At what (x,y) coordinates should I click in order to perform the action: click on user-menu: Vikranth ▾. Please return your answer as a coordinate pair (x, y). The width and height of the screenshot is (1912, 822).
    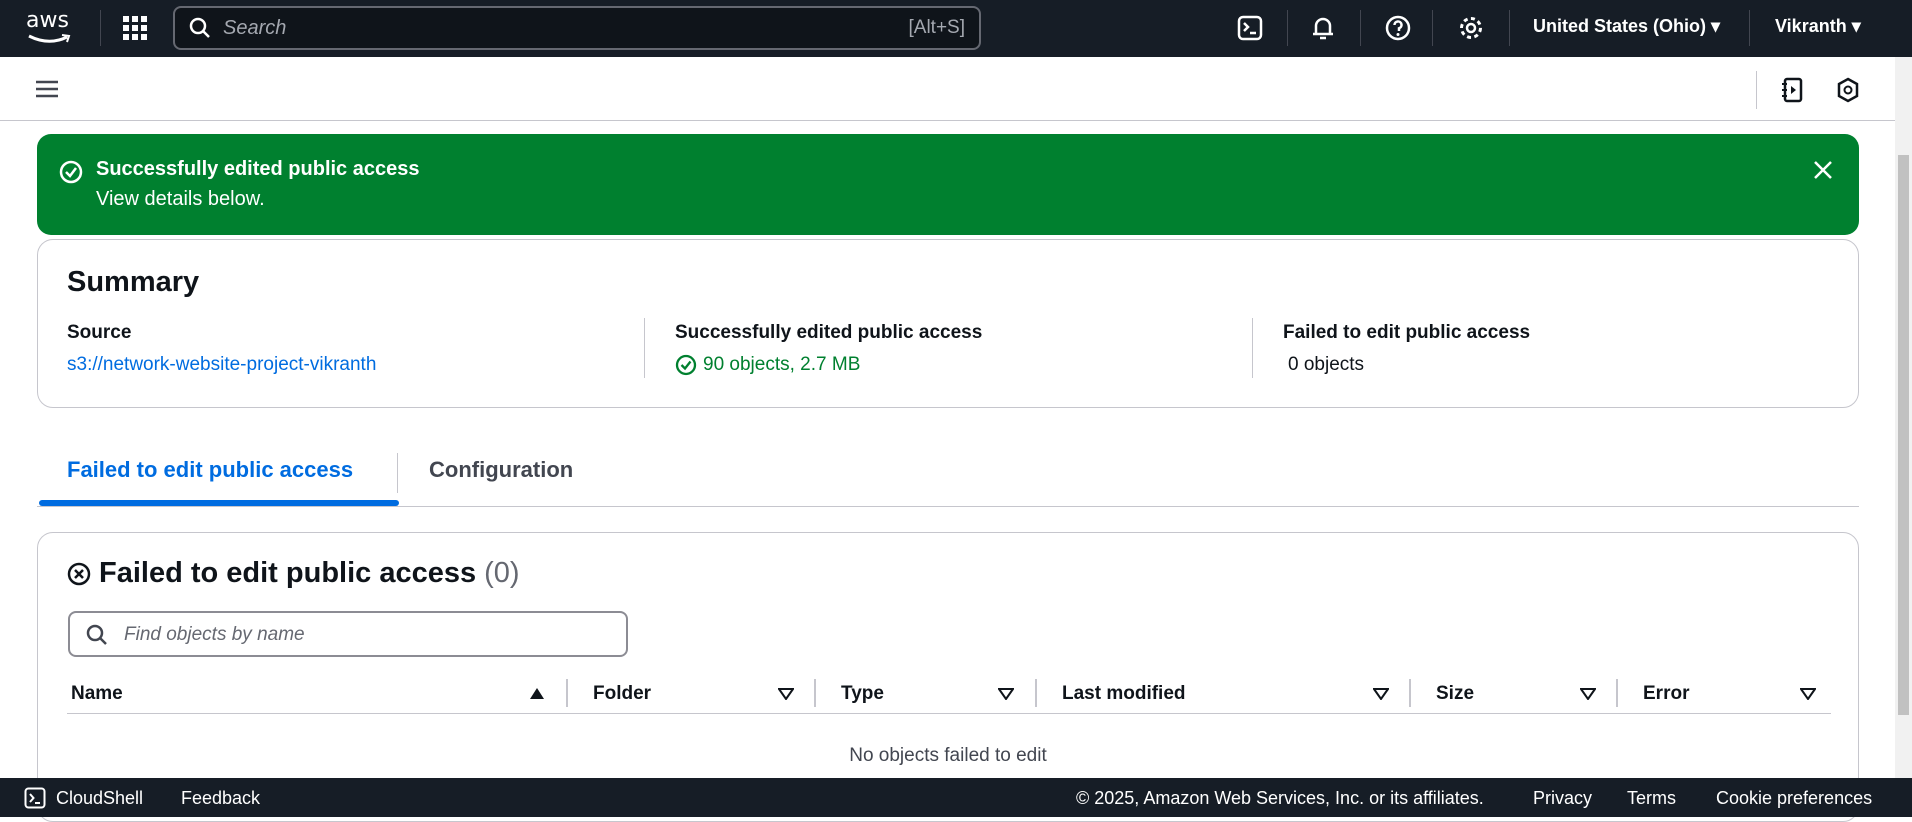
    Looking at the image, I should click on (1818, 26).